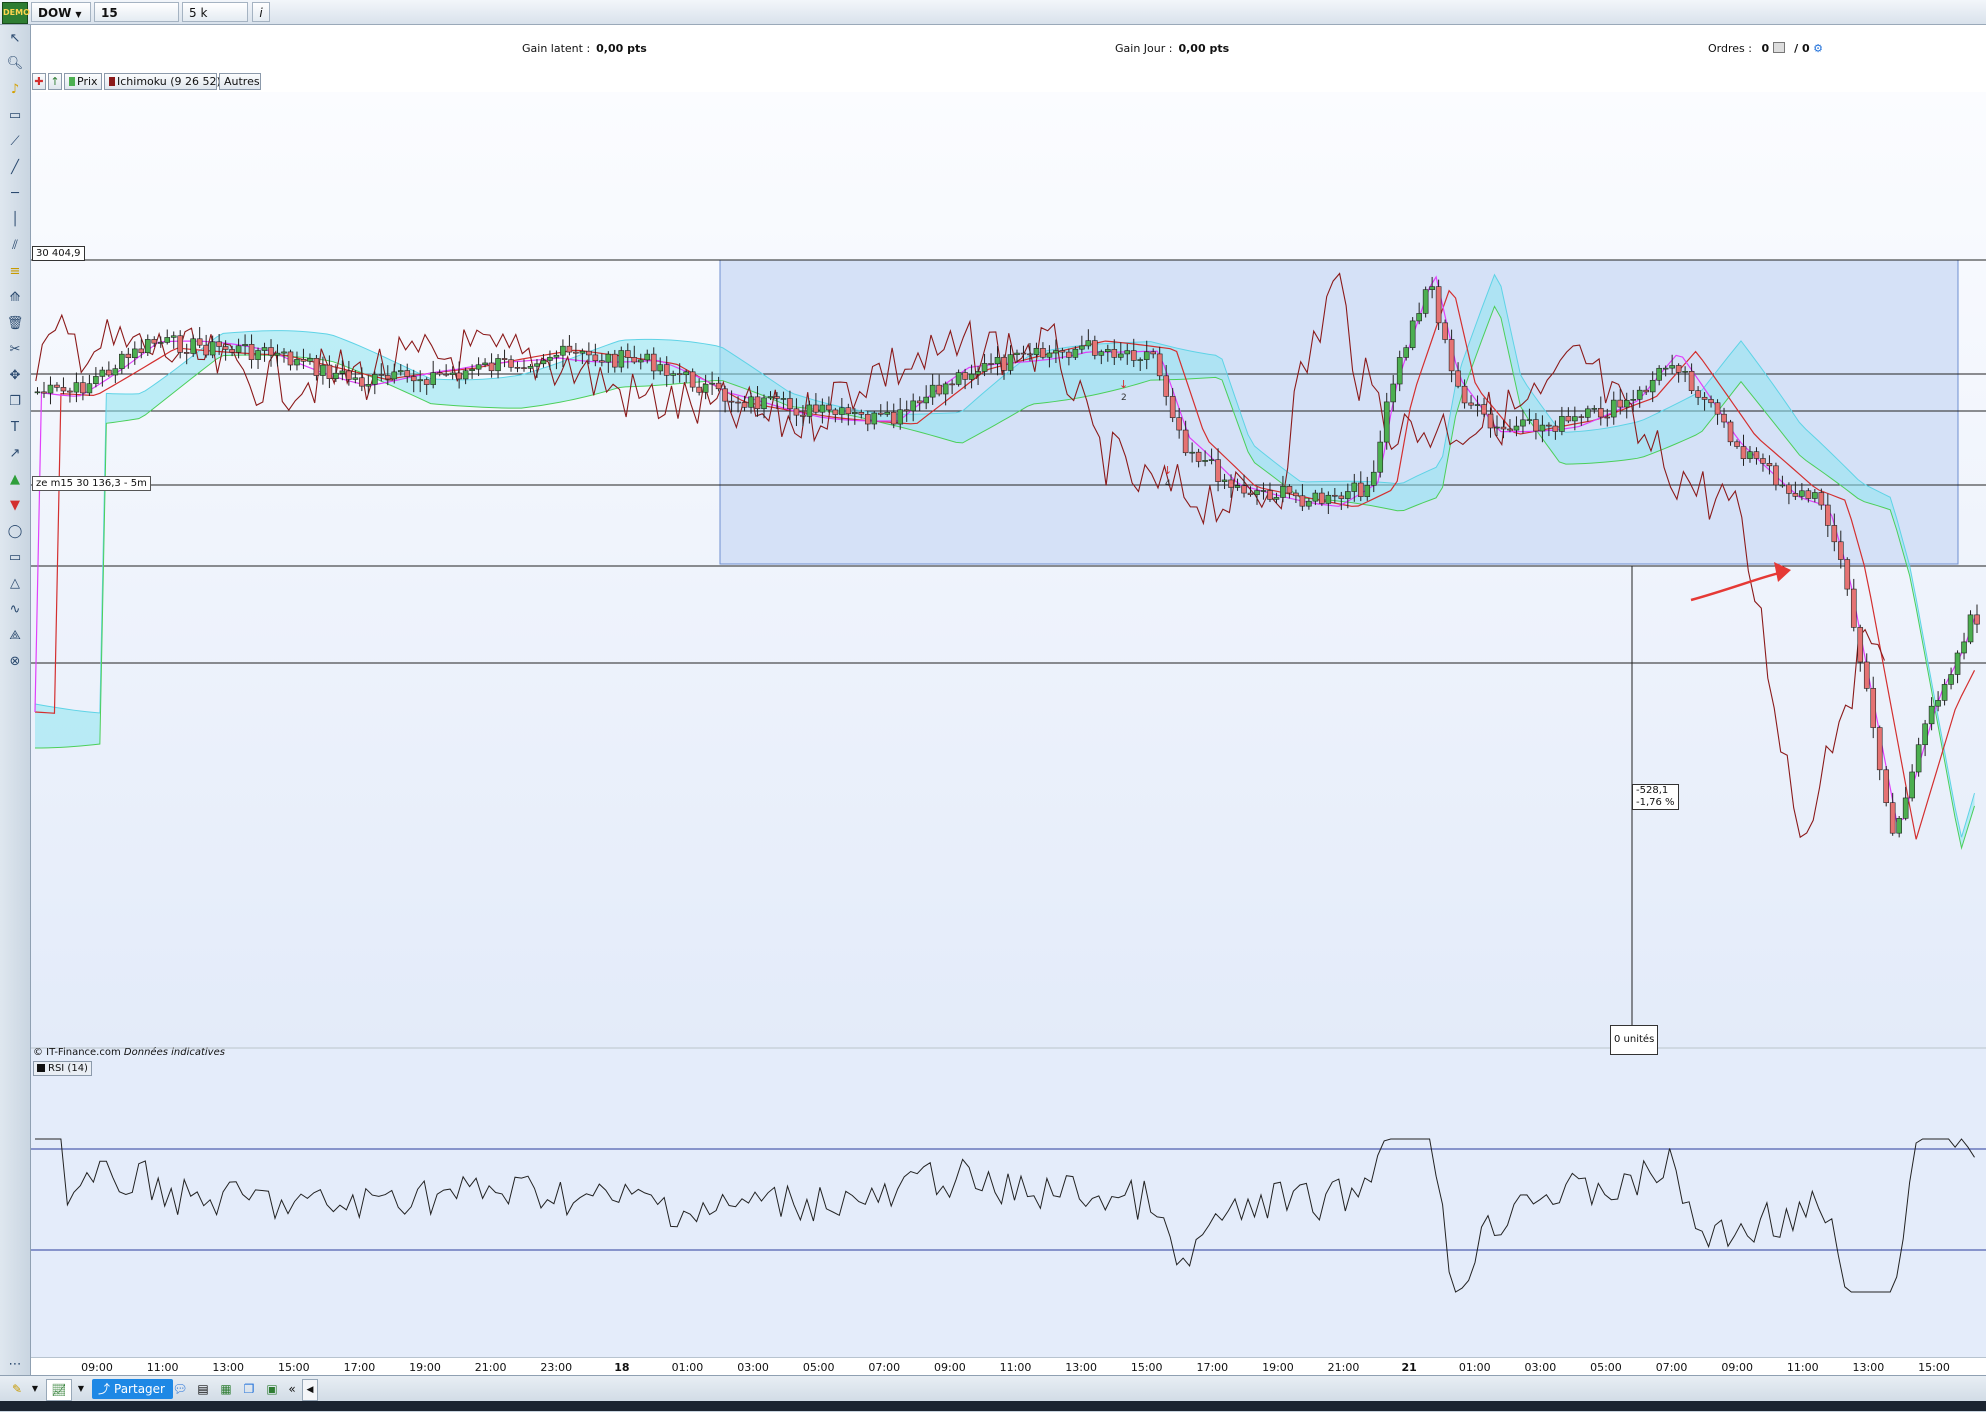 Image resolution: width=1986 pixels, height=1412 pixels. What do you see at coordinates (15, 246) in the screenshot?
I see `channel-icon: ⫽` at bounding box center [15, 246].